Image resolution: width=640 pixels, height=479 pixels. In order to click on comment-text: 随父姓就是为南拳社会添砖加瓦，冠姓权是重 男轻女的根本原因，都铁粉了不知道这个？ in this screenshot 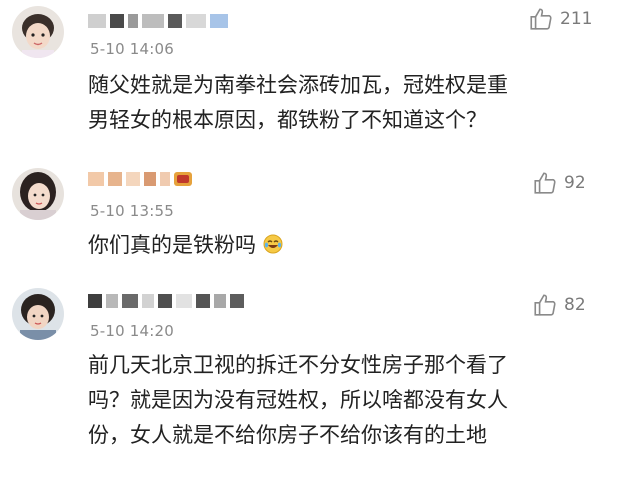, I will do `click(348, 103)`.